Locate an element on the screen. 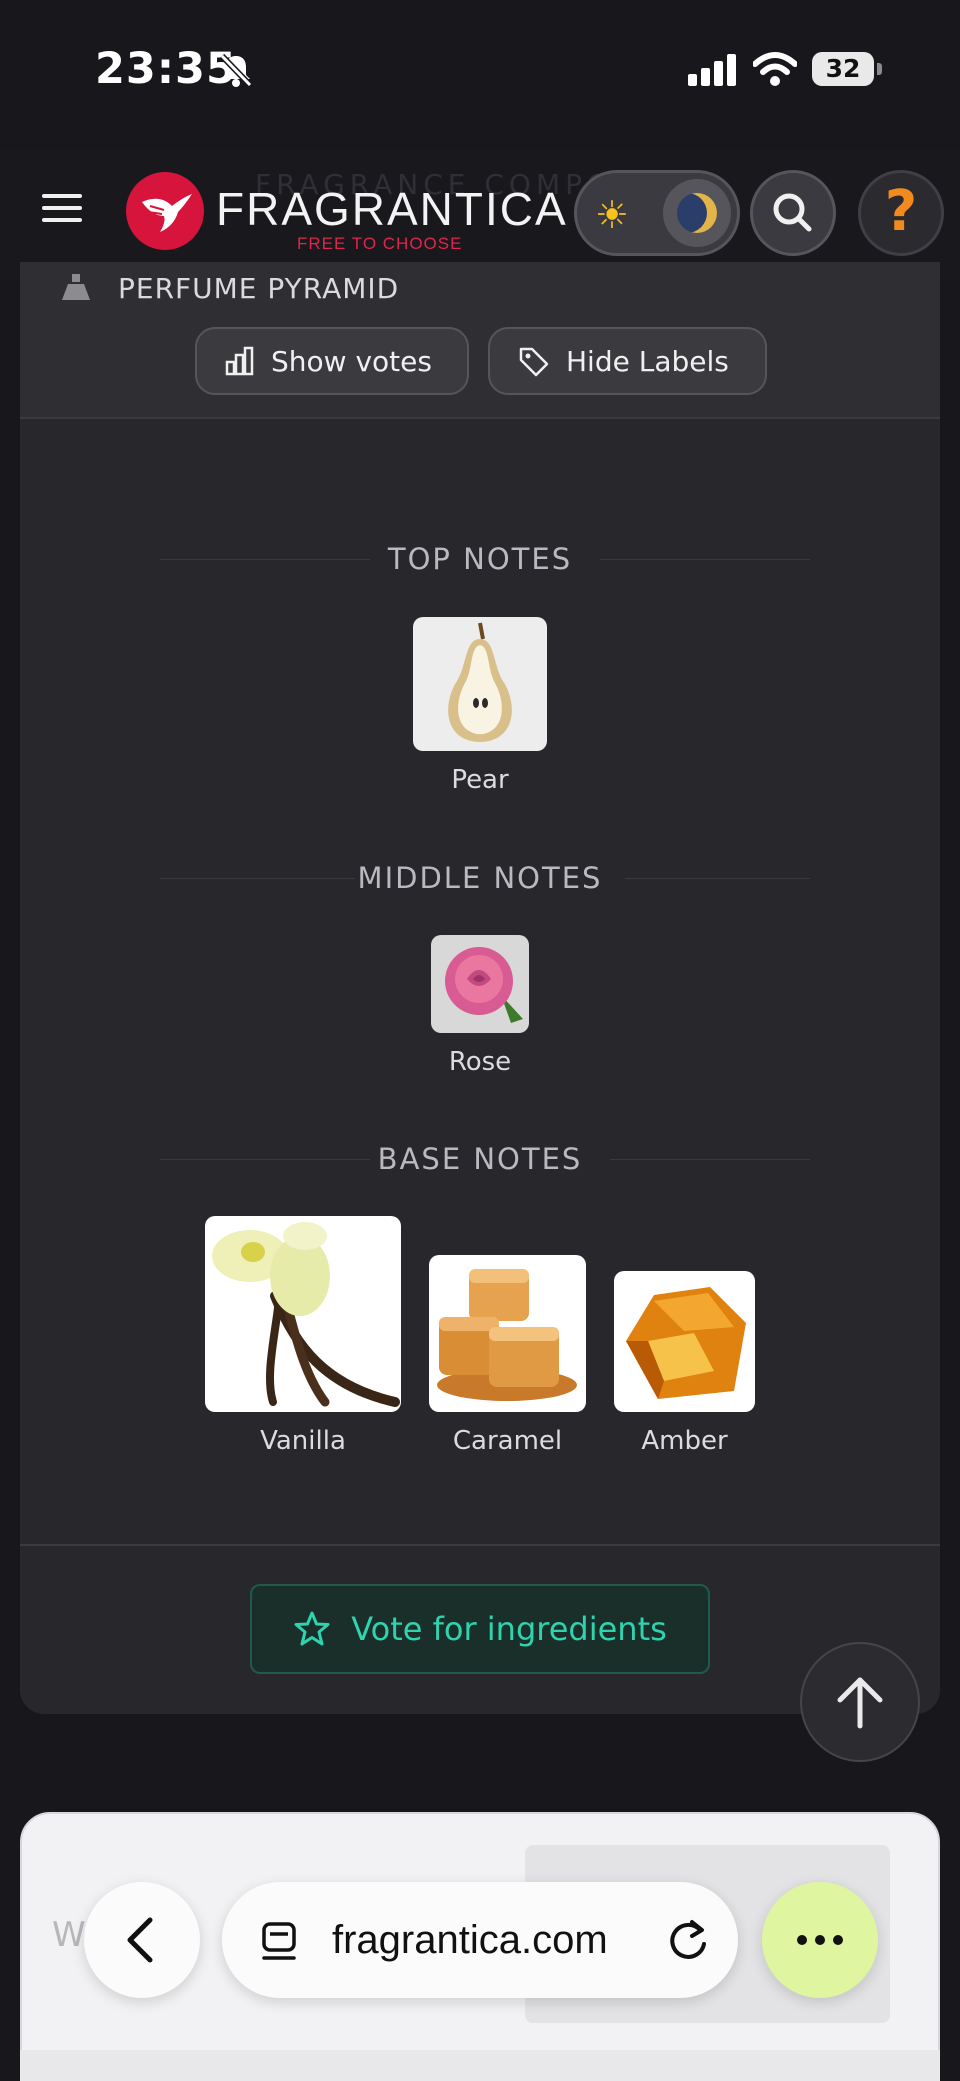 The image size is (960, 2081). note-label: Caramel is located at coordinates (507, 1441).